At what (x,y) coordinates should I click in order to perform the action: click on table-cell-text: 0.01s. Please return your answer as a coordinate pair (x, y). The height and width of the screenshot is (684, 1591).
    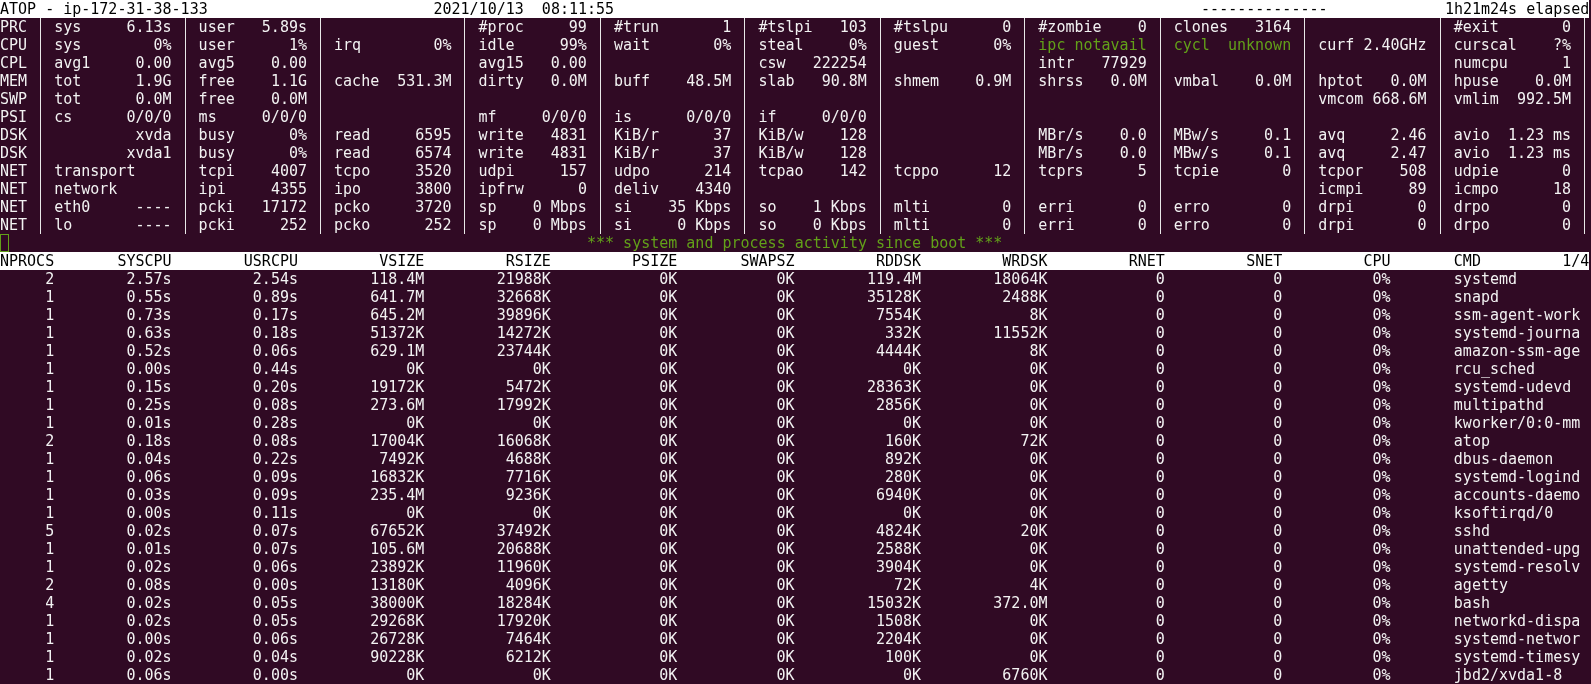
    Looking at the image, I should click on (148, 549).